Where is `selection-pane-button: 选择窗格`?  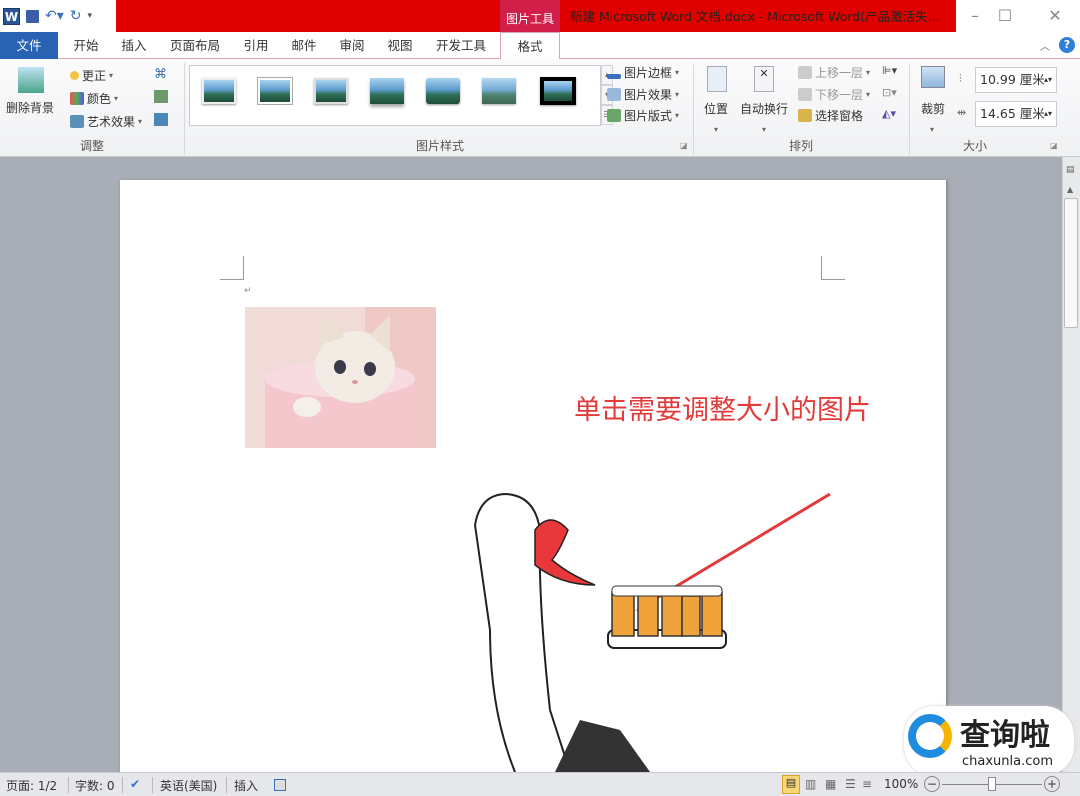 selection-pane-button: 选择窗格 is located at coordinates (830, 115).